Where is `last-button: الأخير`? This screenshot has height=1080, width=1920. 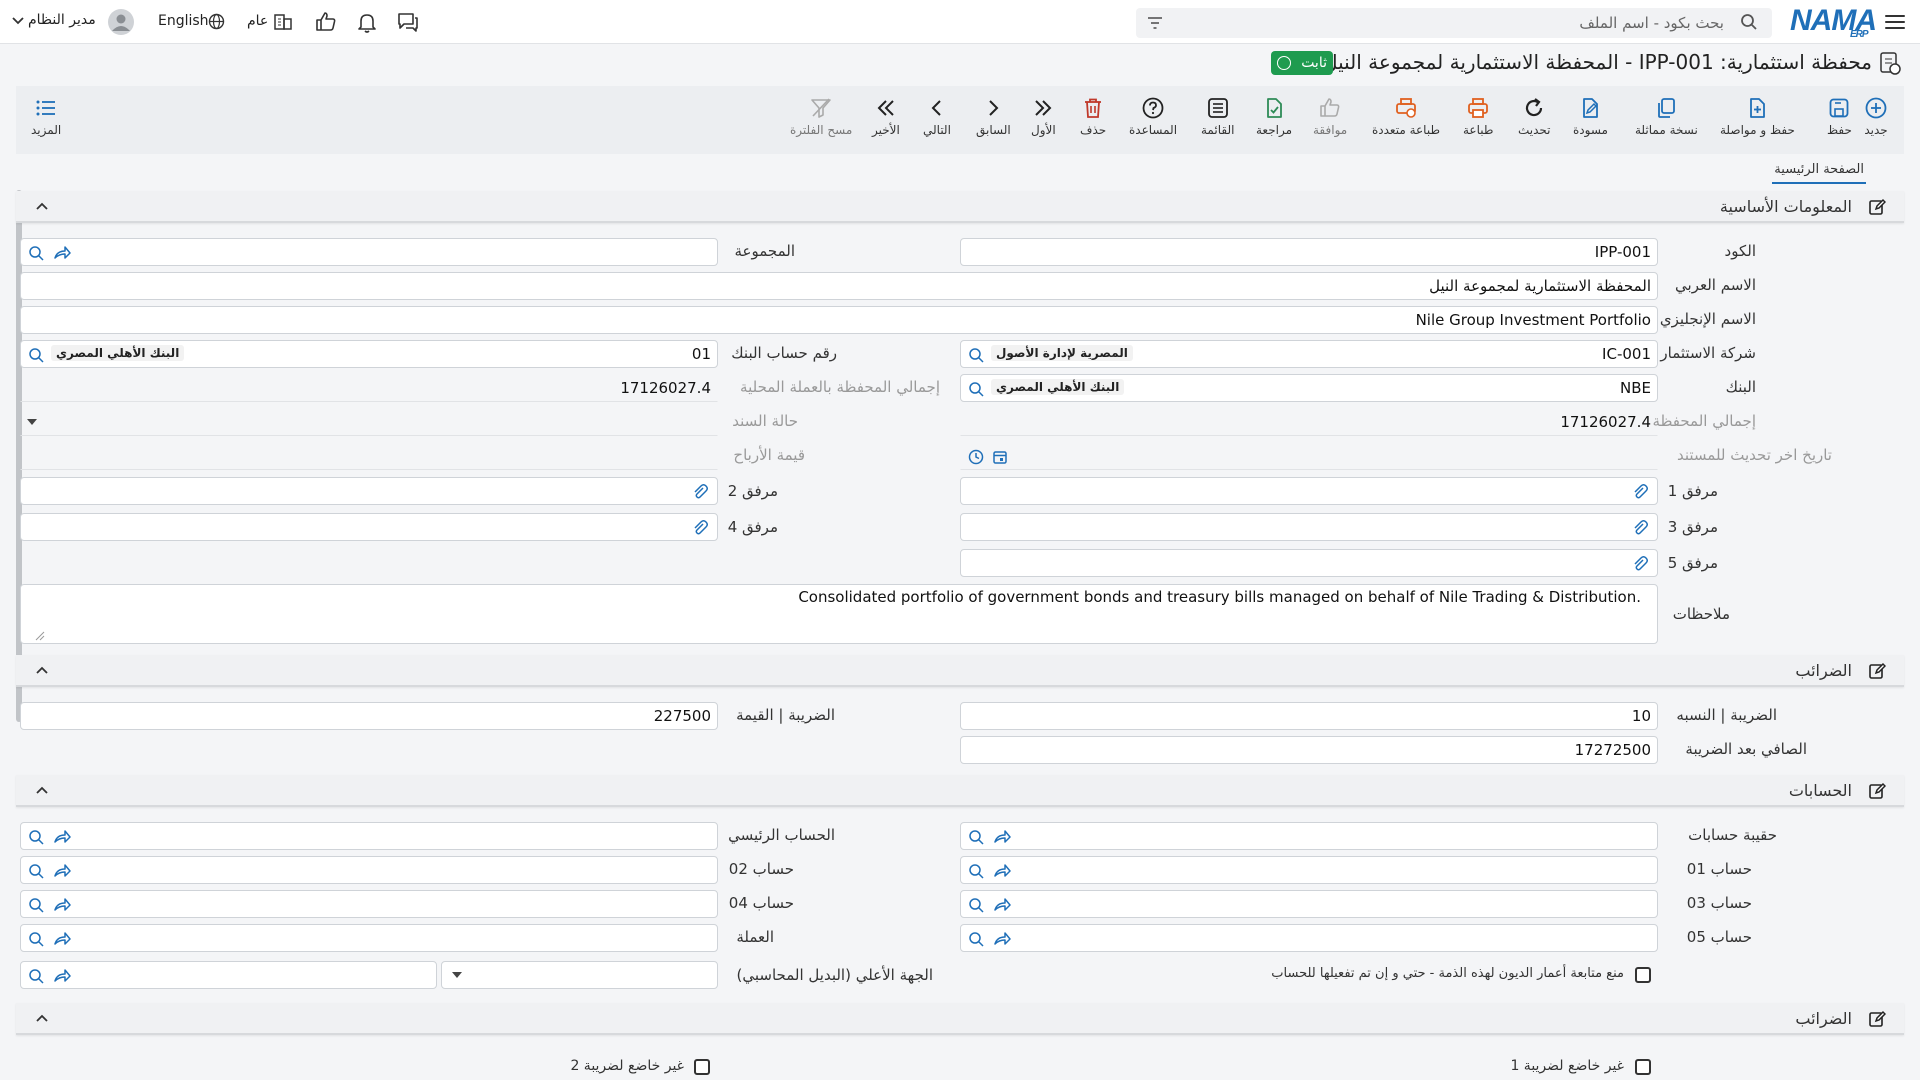 last-button: الأخير is located at coordinates (886, 116).